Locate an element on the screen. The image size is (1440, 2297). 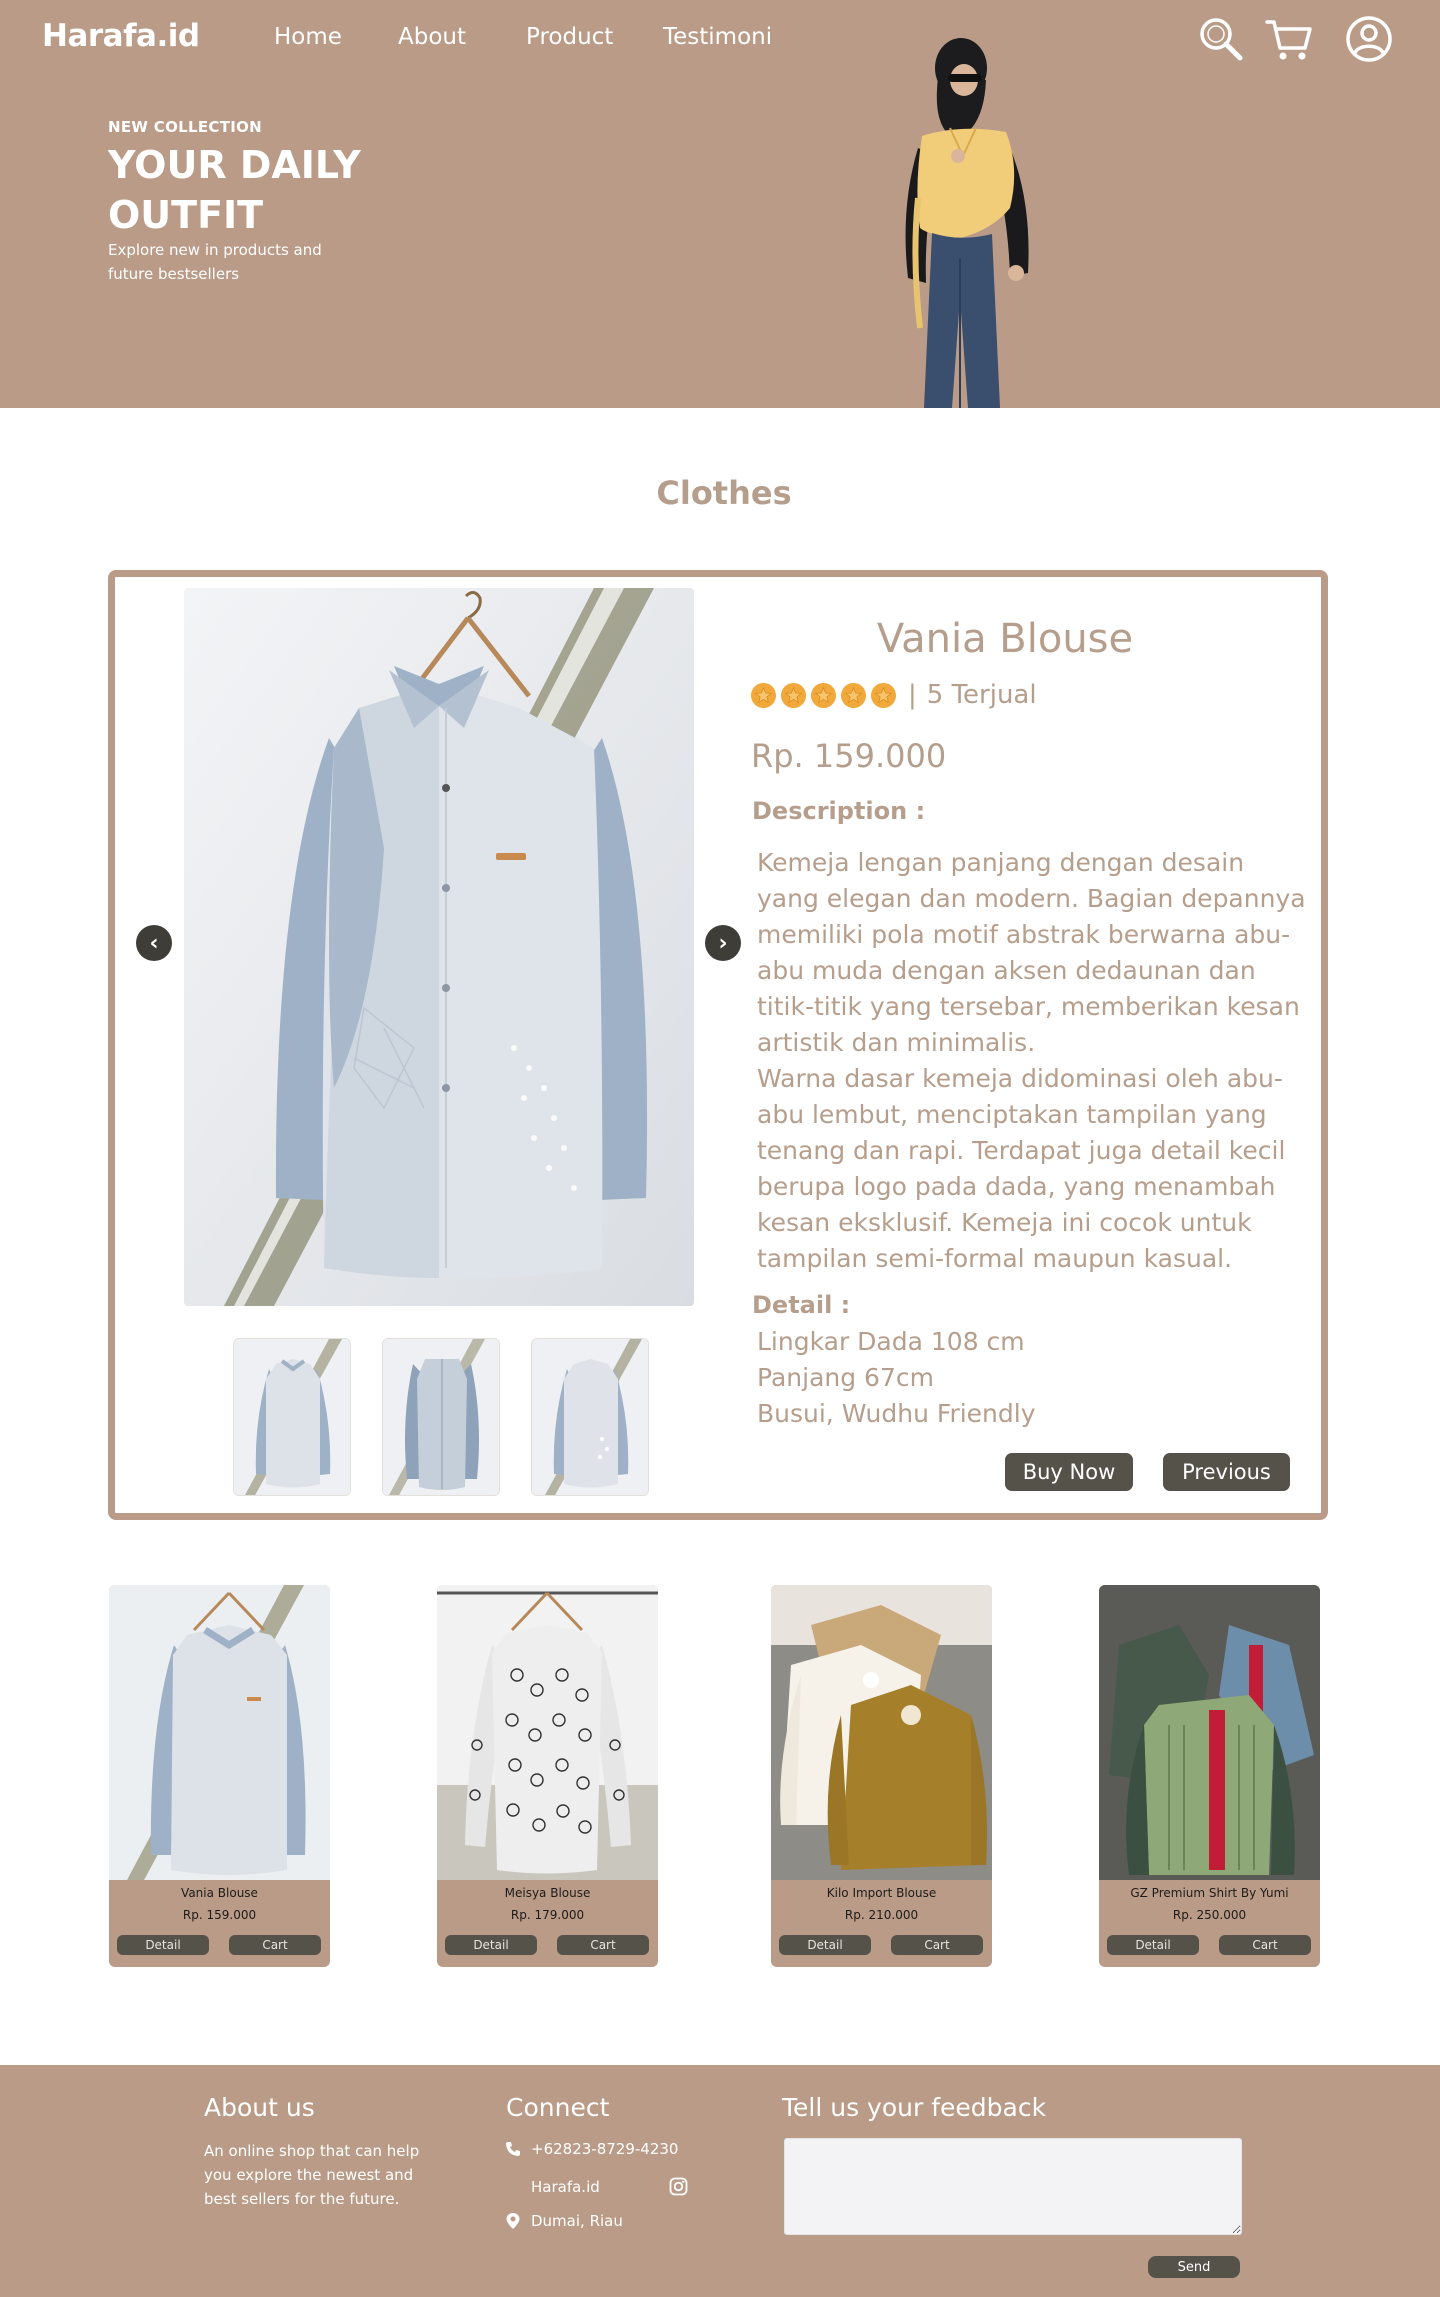
detail-item: Busui, Wudhu Friendly is located at coordinates (896, 1413).